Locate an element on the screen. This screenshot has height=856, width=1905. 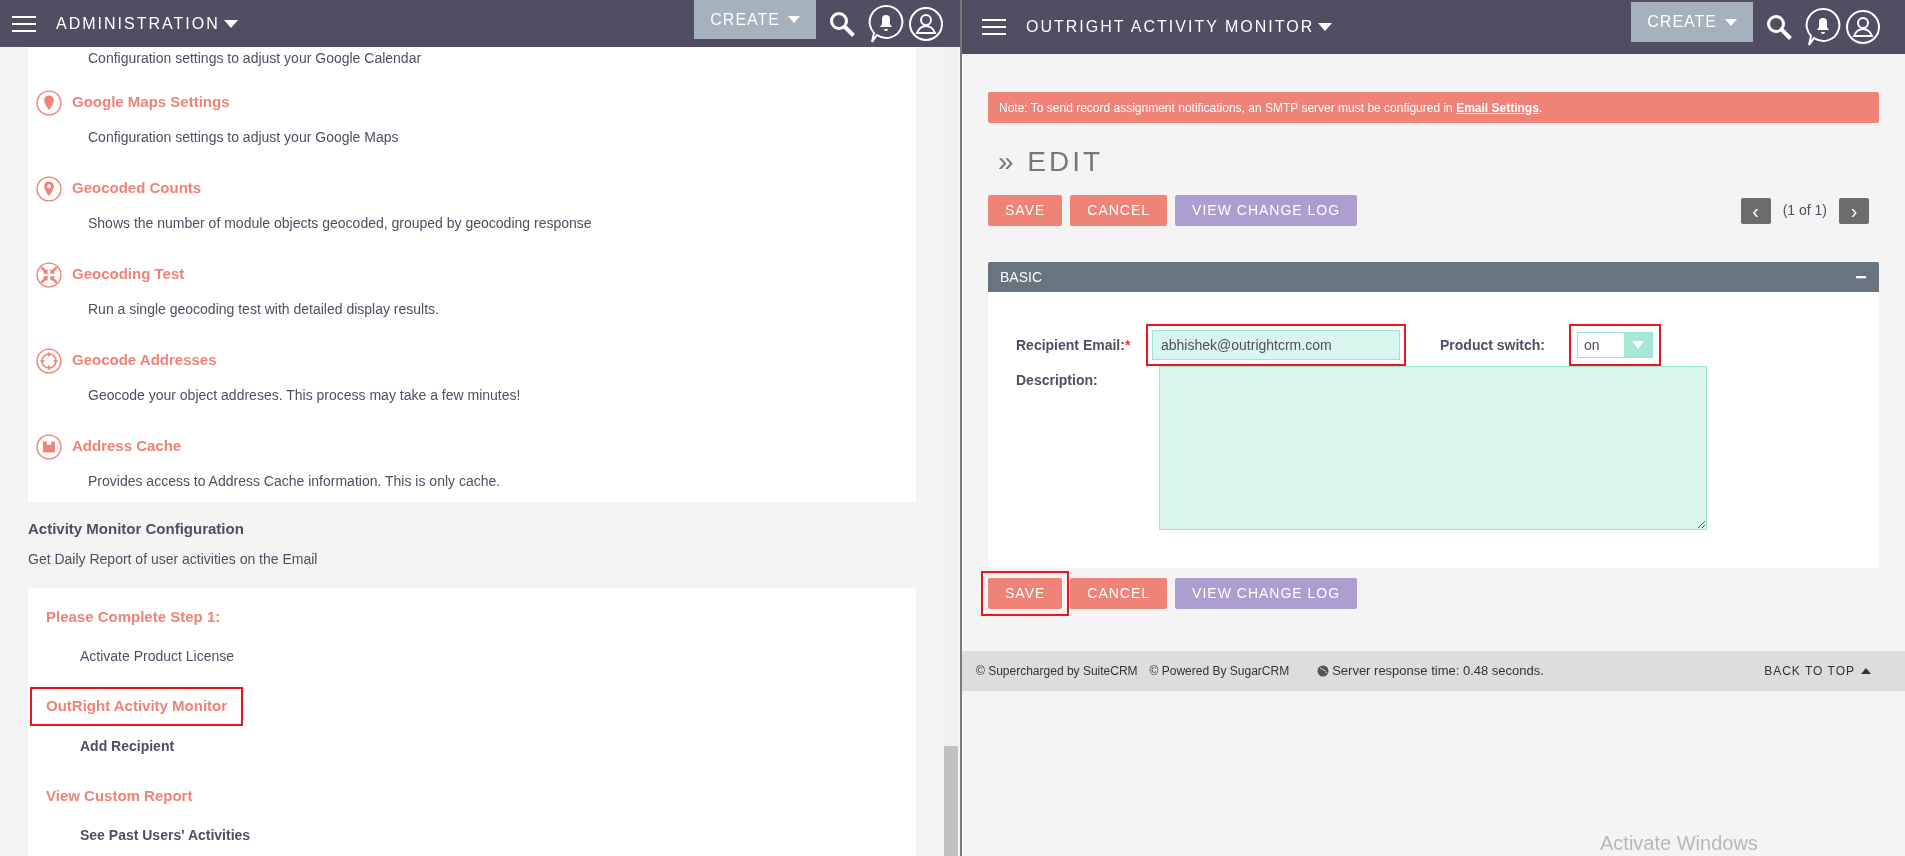
box-icon is located at coordinates (49, 446).